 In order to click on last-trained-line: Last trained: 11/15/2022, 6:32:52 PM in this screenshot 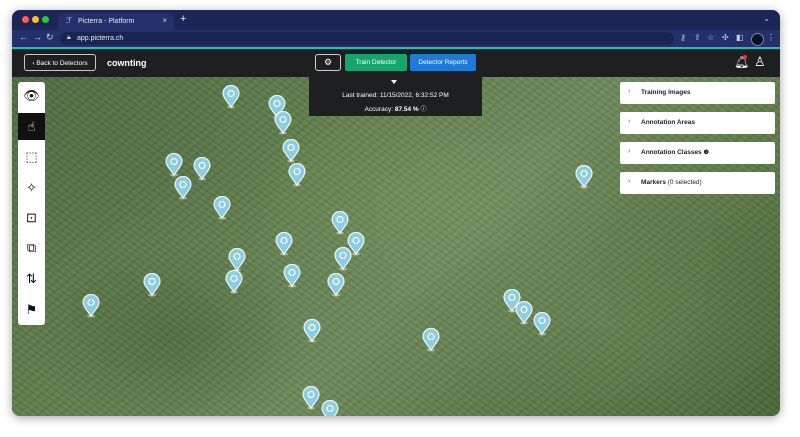, I will do `click(395, 95)`.